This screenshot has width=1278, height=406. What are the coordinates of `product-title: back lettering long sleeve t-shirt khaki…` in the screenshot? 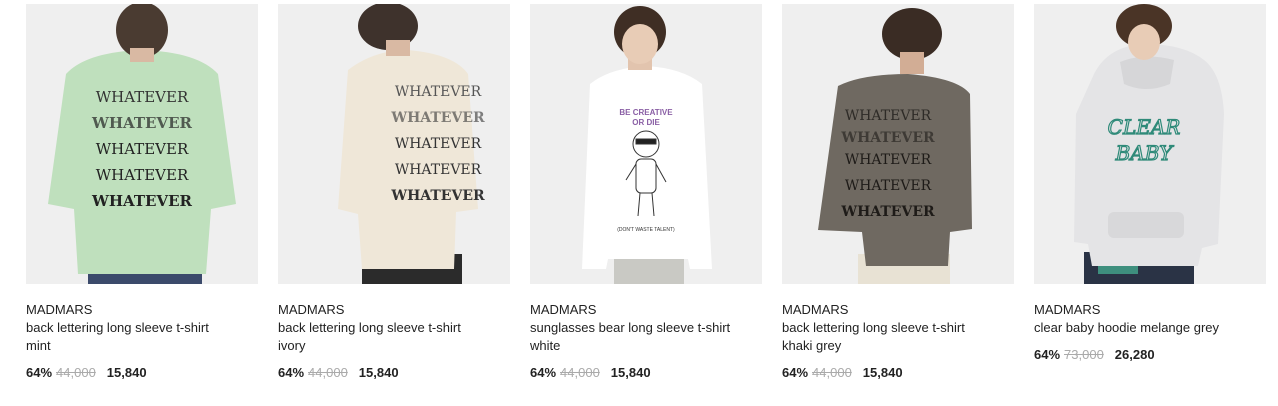 It's located at (898, 337).